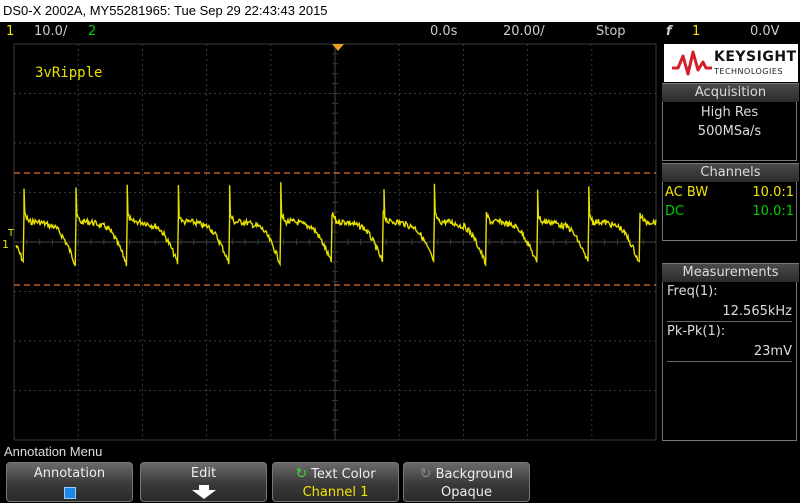 The width and height of the screenshot is (800, 503). Describe the element at coordinates (542, 31) in the screenshot. I see `timebase-unit: /` at that location.